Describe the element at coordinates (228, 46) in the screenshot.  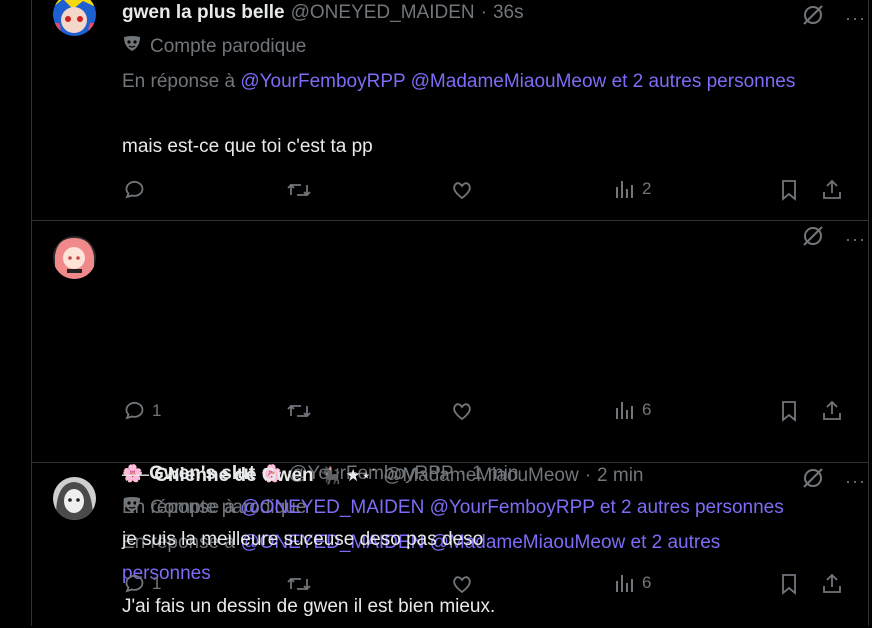
I see `parody-text: Compte parodique` at that location.